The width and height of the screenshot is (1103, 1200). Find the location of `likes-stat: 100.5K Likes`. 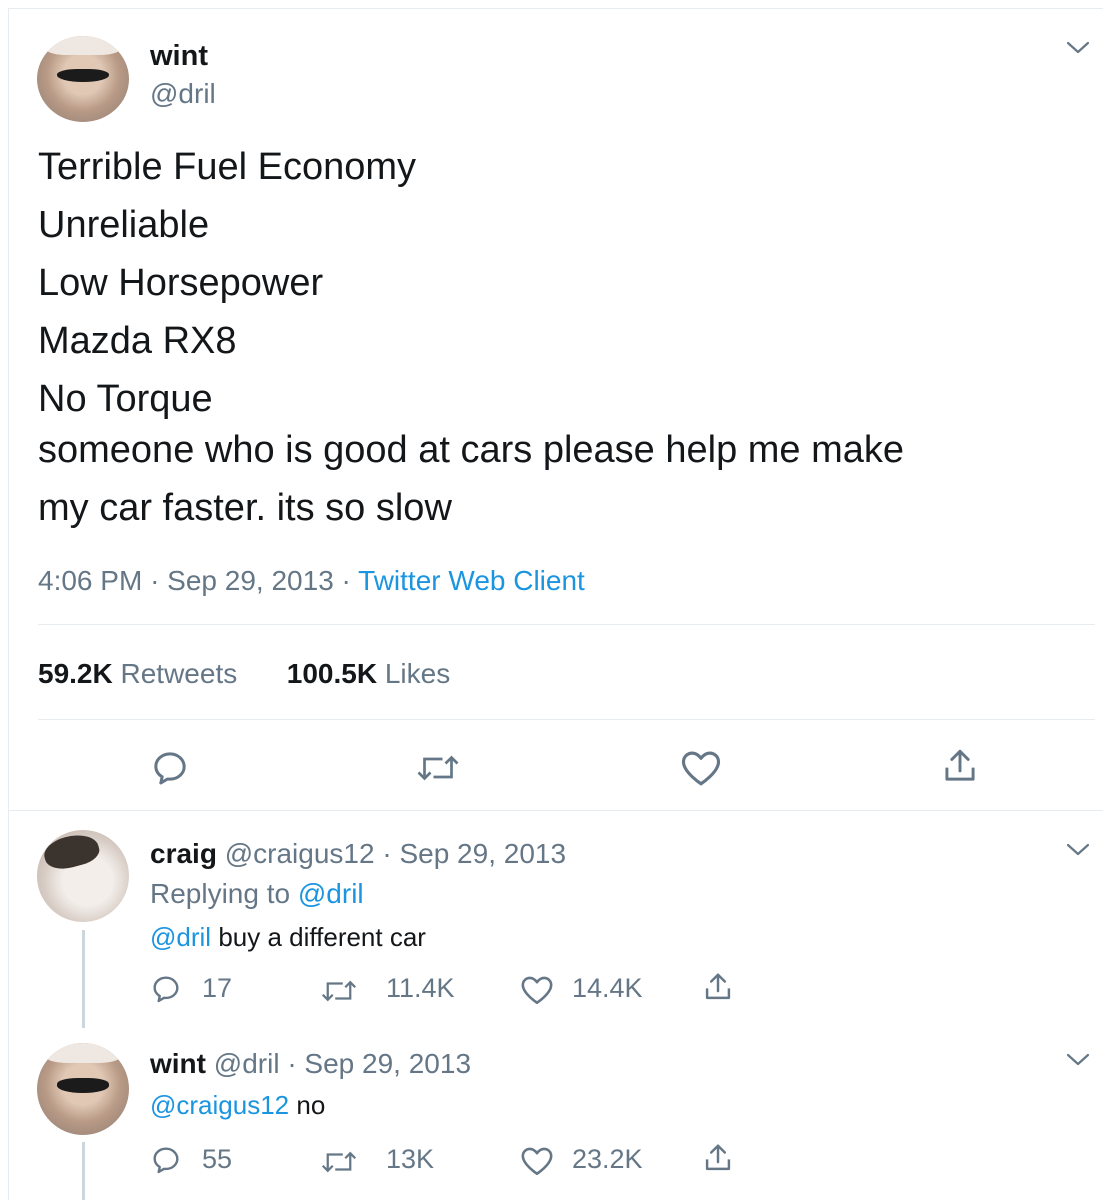

likes-stat: 100.5K Likes is located at coordinates (368, 673).